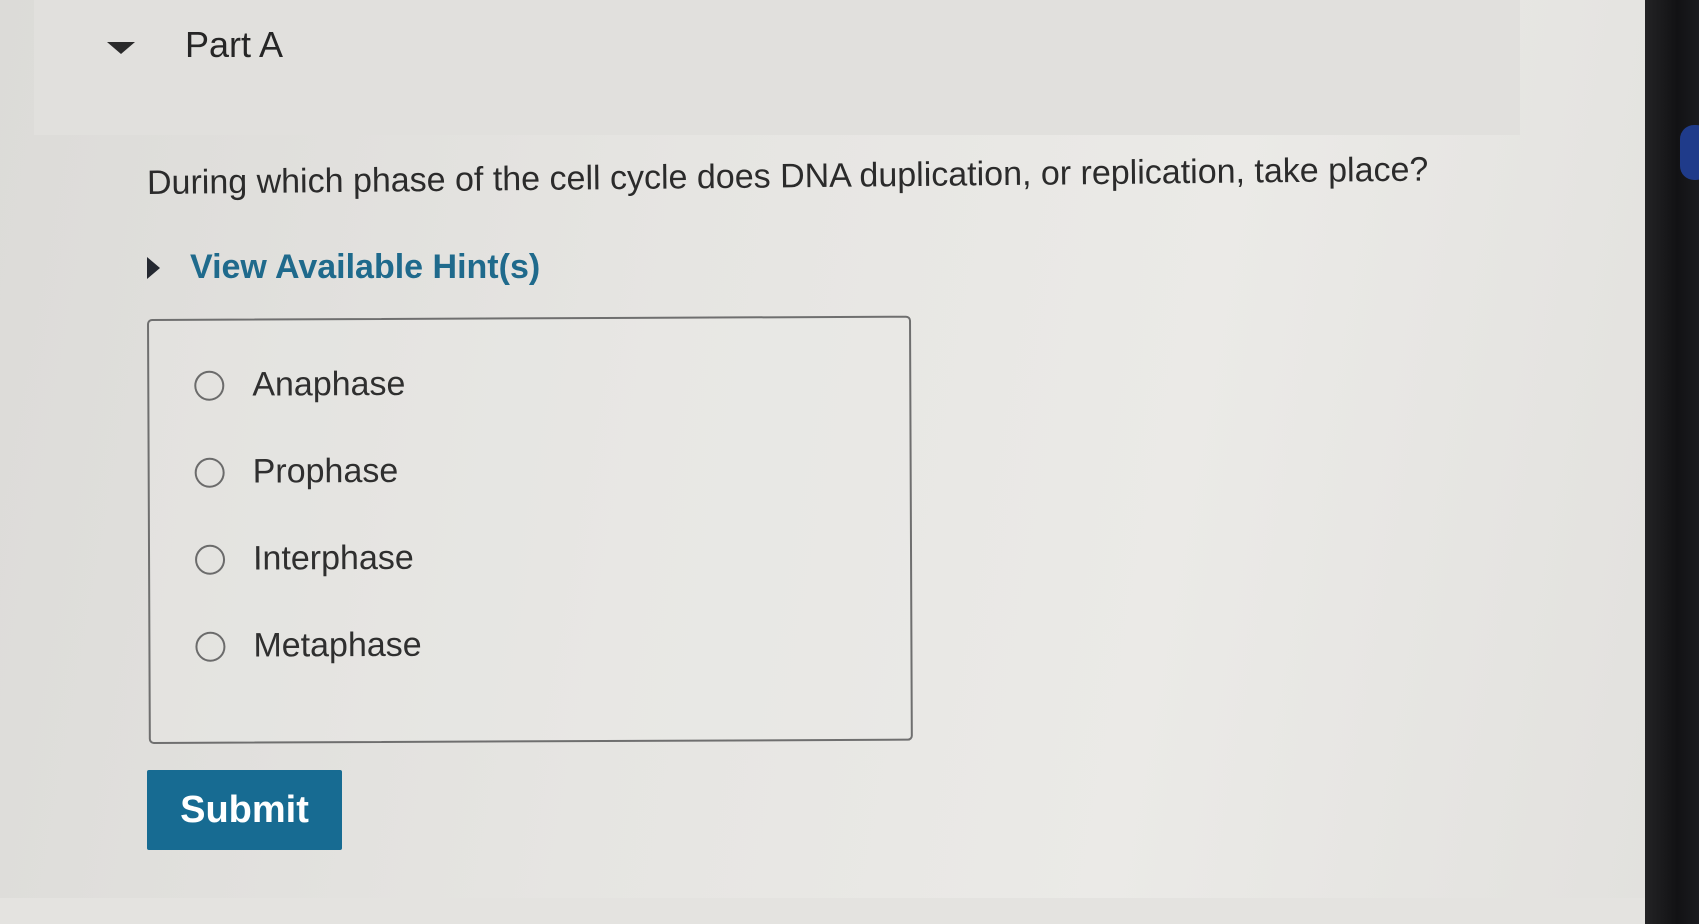  I want to click on part-title: Part A, so click(234, 44).